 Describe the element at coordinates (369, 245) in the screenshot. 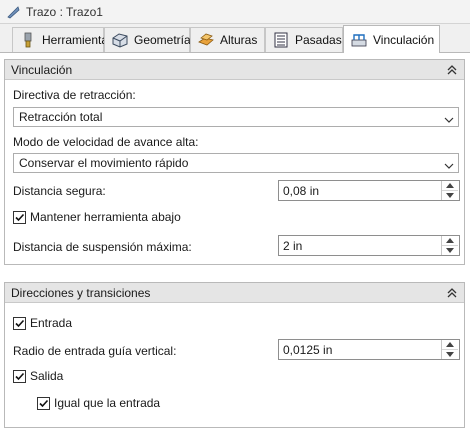

I see `stay-down-distance-input: 2 in` at that location.